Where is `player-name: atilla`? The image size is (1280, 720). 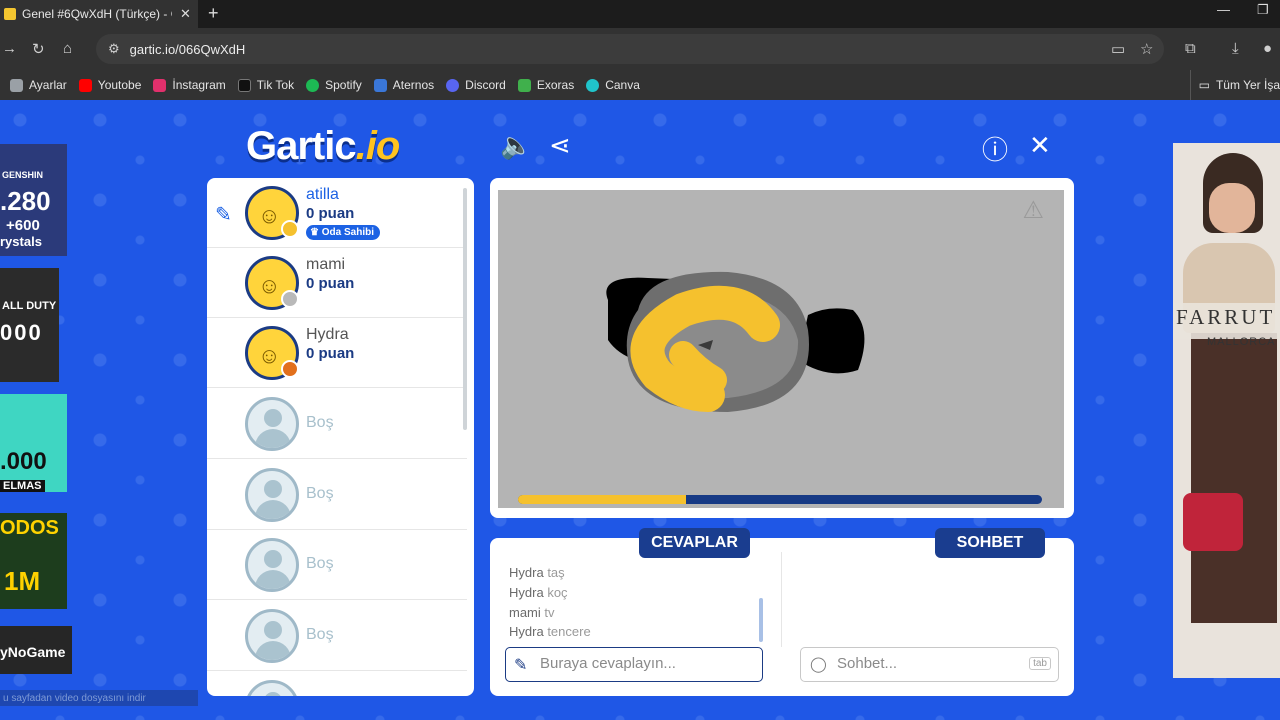 player-name: atilla is located at coordinates (322, 194).